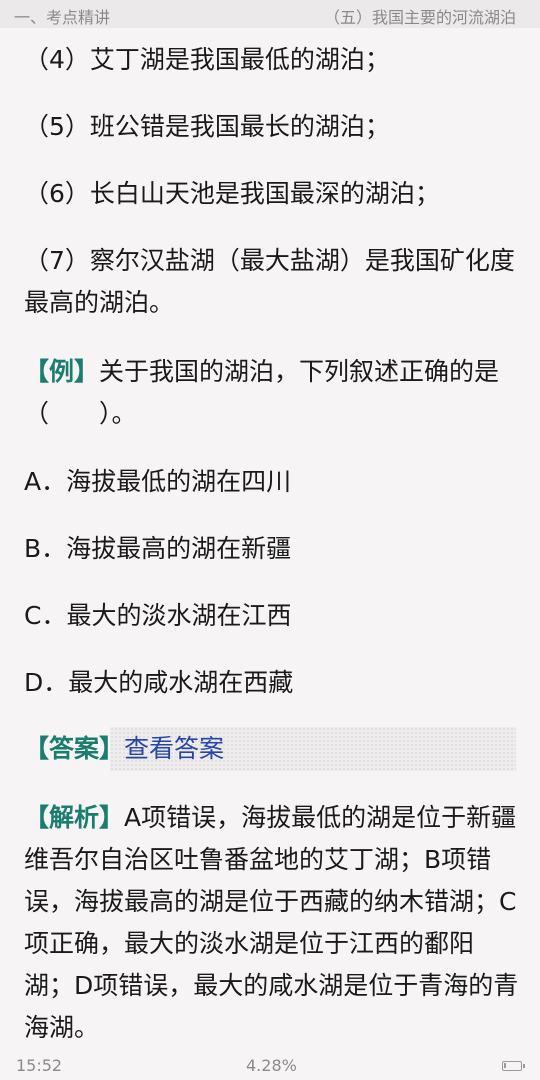 The height and width of the screenshot is (1080, 540). I want to click on analysis-tag: 【解析】, so click(74, 817).